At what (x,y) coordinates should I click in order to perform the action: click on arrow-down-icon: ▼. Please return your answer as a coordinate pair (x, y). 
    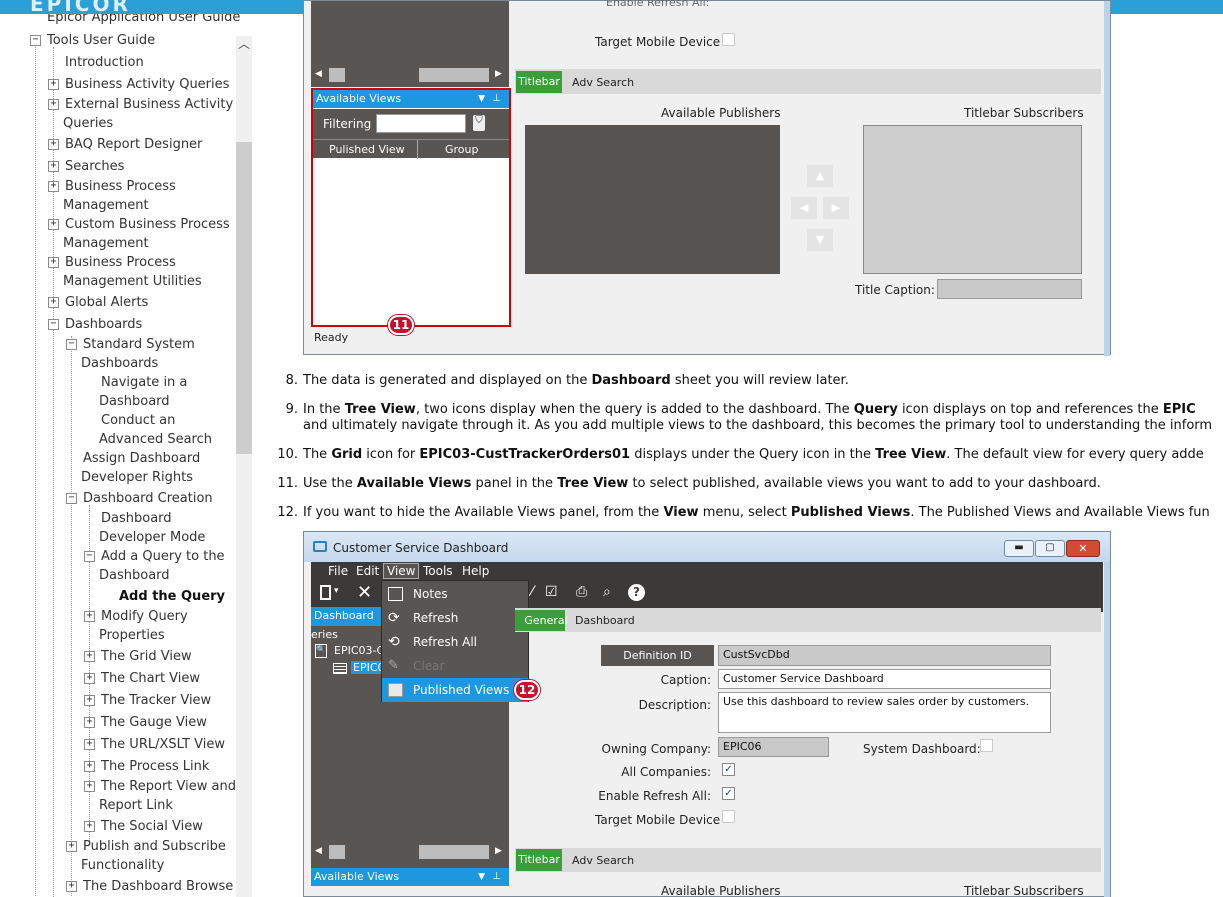
    Looking at the image, I should click on (820, 240).